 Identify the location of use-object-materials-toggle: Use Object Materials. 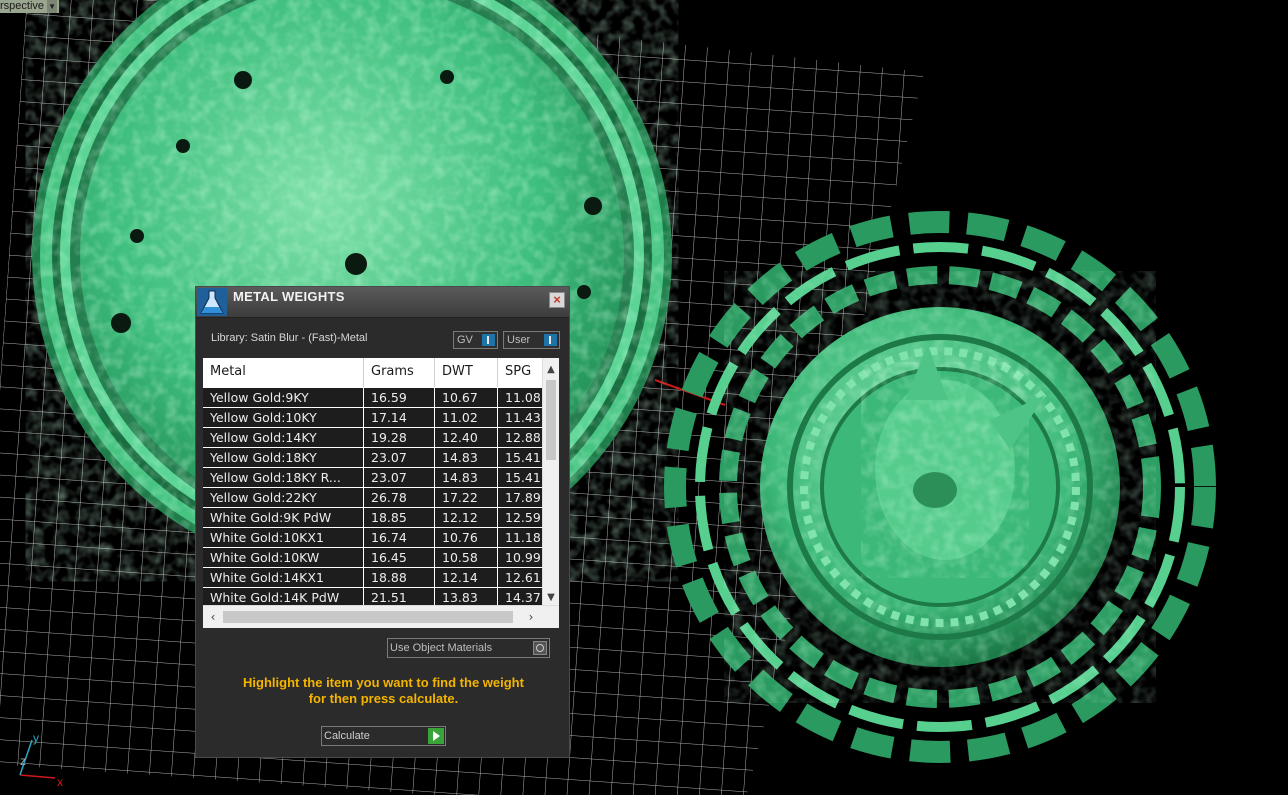
(468, 648).